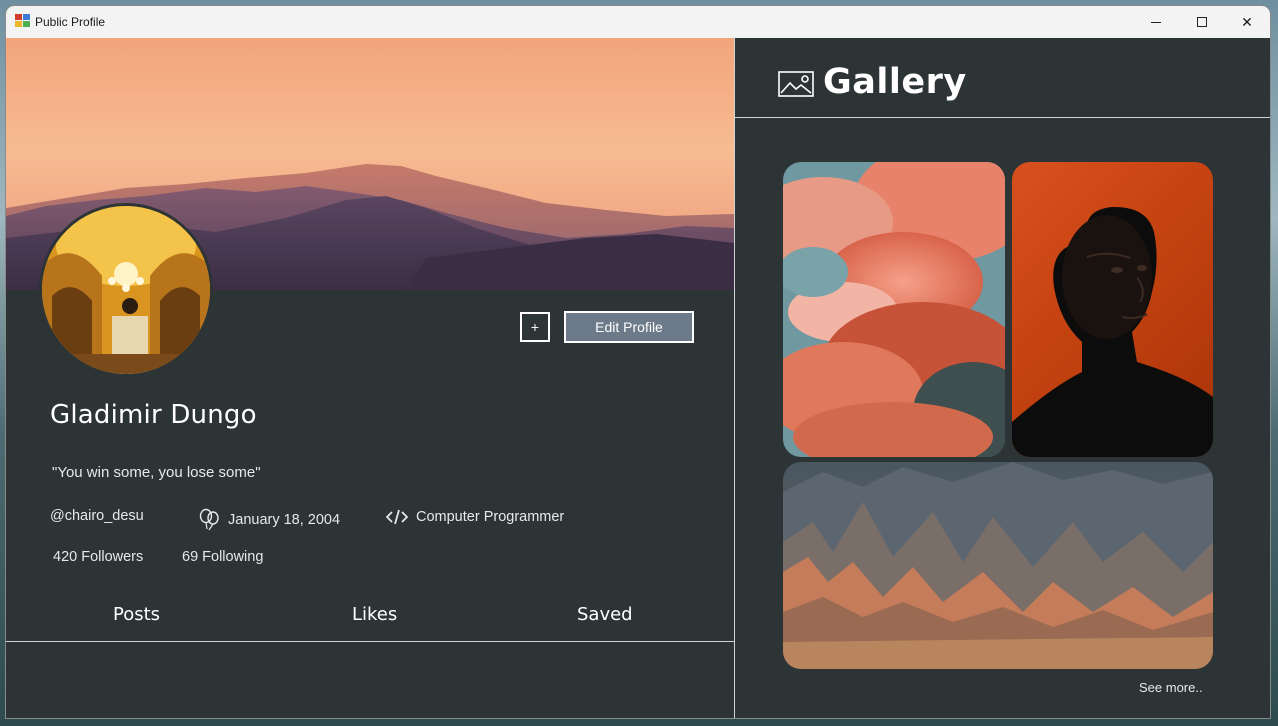  Describe the element at coordinates (70, 22) in the screenshot. I see `window-title: Public Profile` at that location.